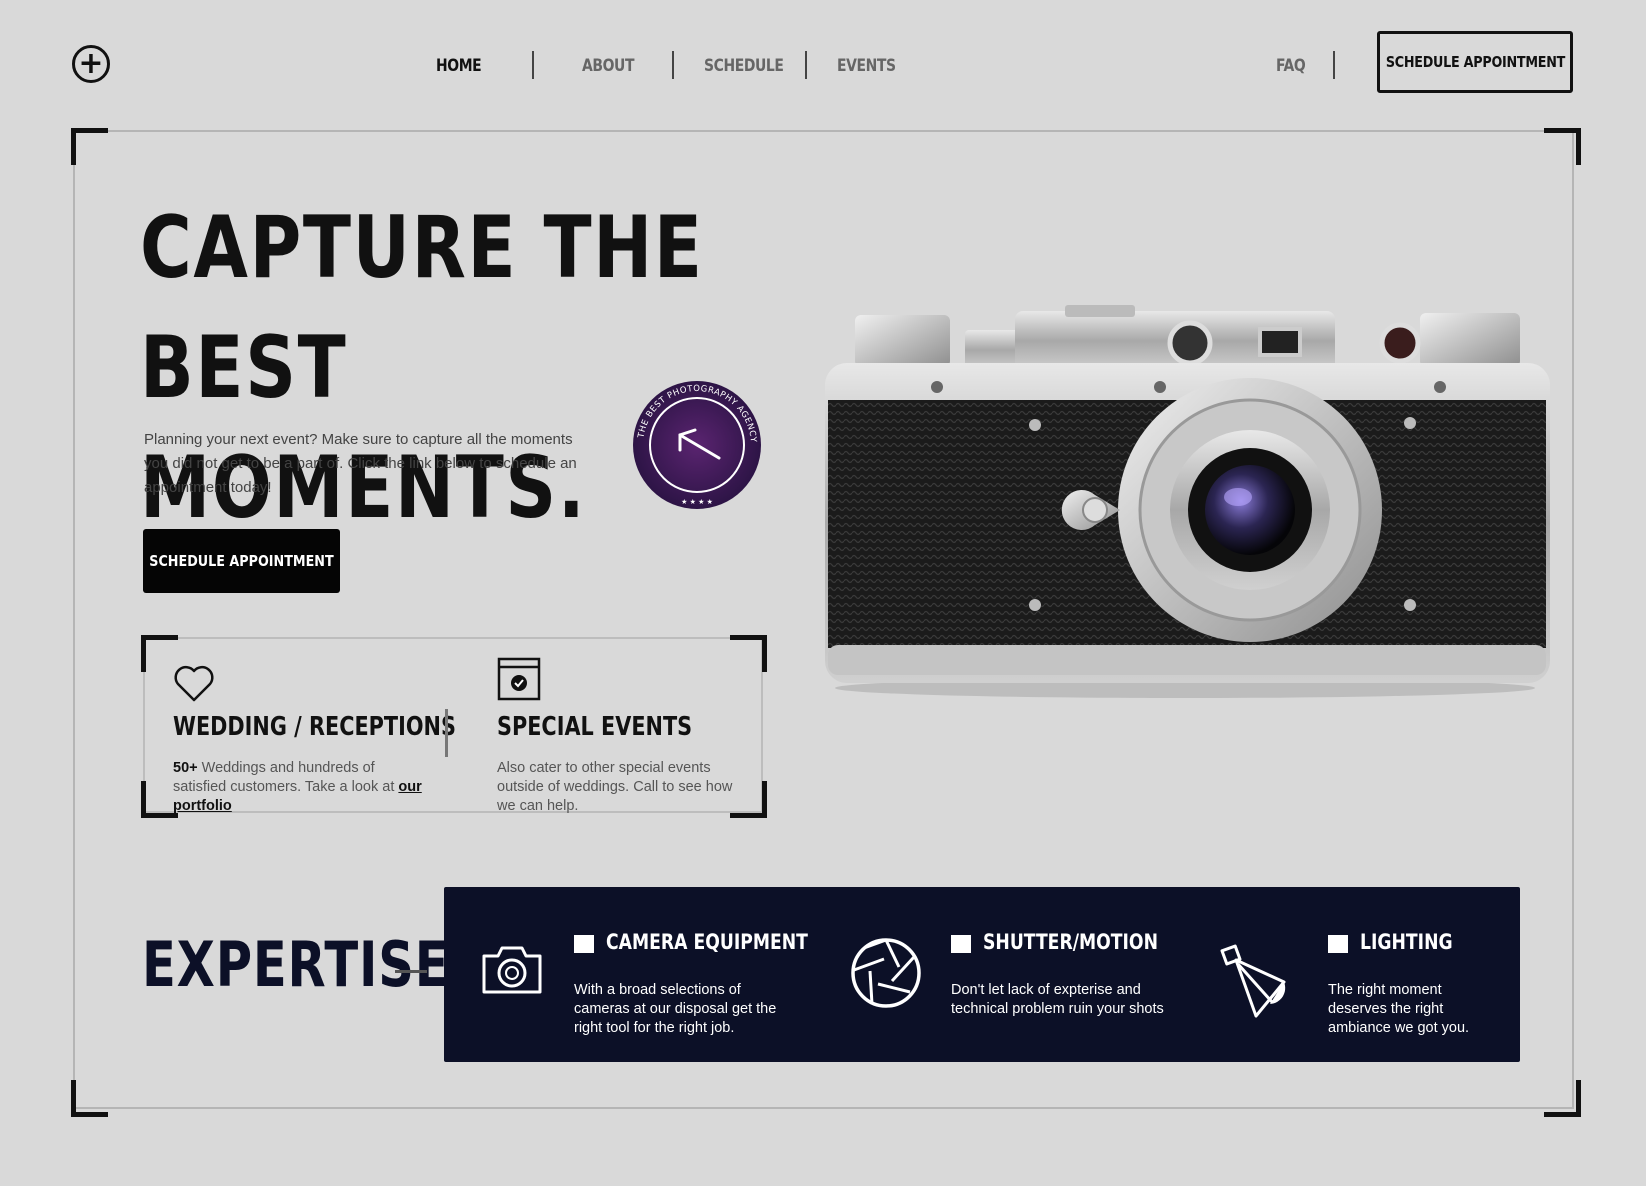 This screenshot has width=1646, height=1186. Describe the element at coordinates (459, 66) in the screenshot. I see `nav-home: HOME` at that location.